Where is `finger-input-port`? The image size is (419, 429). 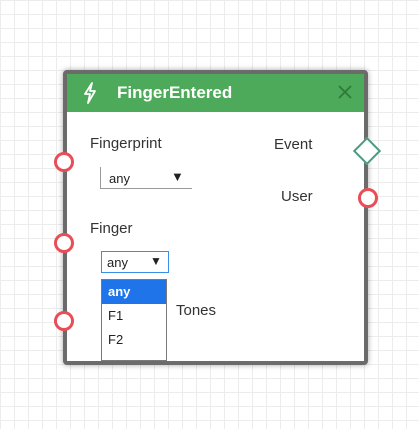 finger-input-port is located at coordinates (64, 243).